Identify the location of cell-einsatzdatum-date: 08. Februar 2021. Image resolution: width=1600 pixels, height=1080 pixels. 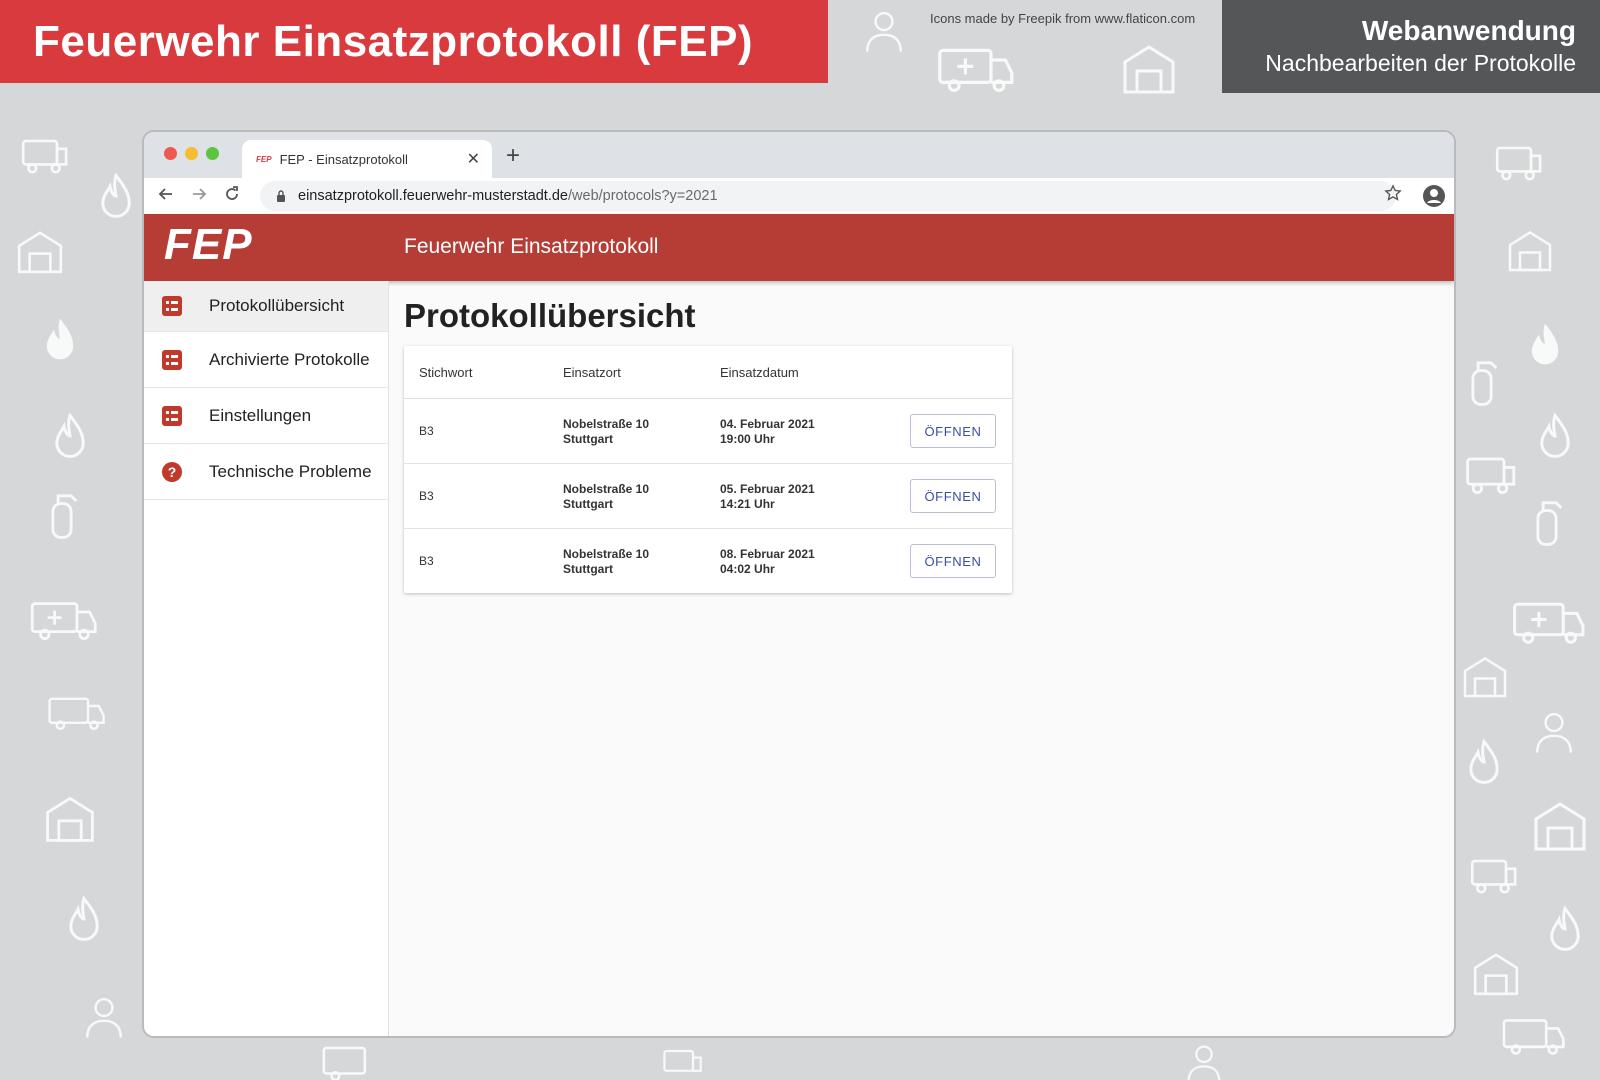
(767, 554).